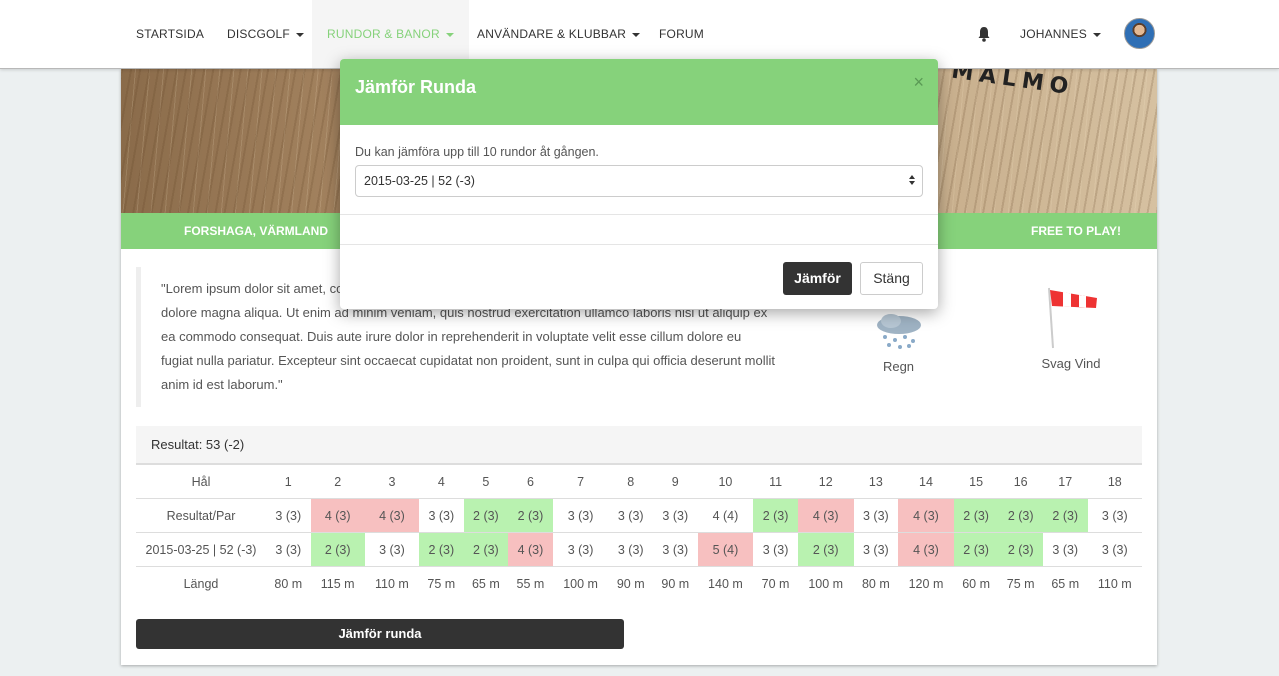 The width and height of the screenshot is (1279, 676). What do you see at coordinates (441, 481) in the screenshot?
I see `hole-number: 4` at bounding box center [441, 481].